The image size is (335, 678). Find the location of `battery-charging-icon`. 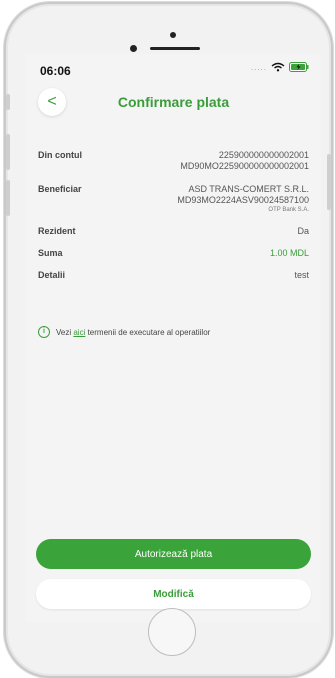

battery-charging-icon is located at coordinates (299, 67).